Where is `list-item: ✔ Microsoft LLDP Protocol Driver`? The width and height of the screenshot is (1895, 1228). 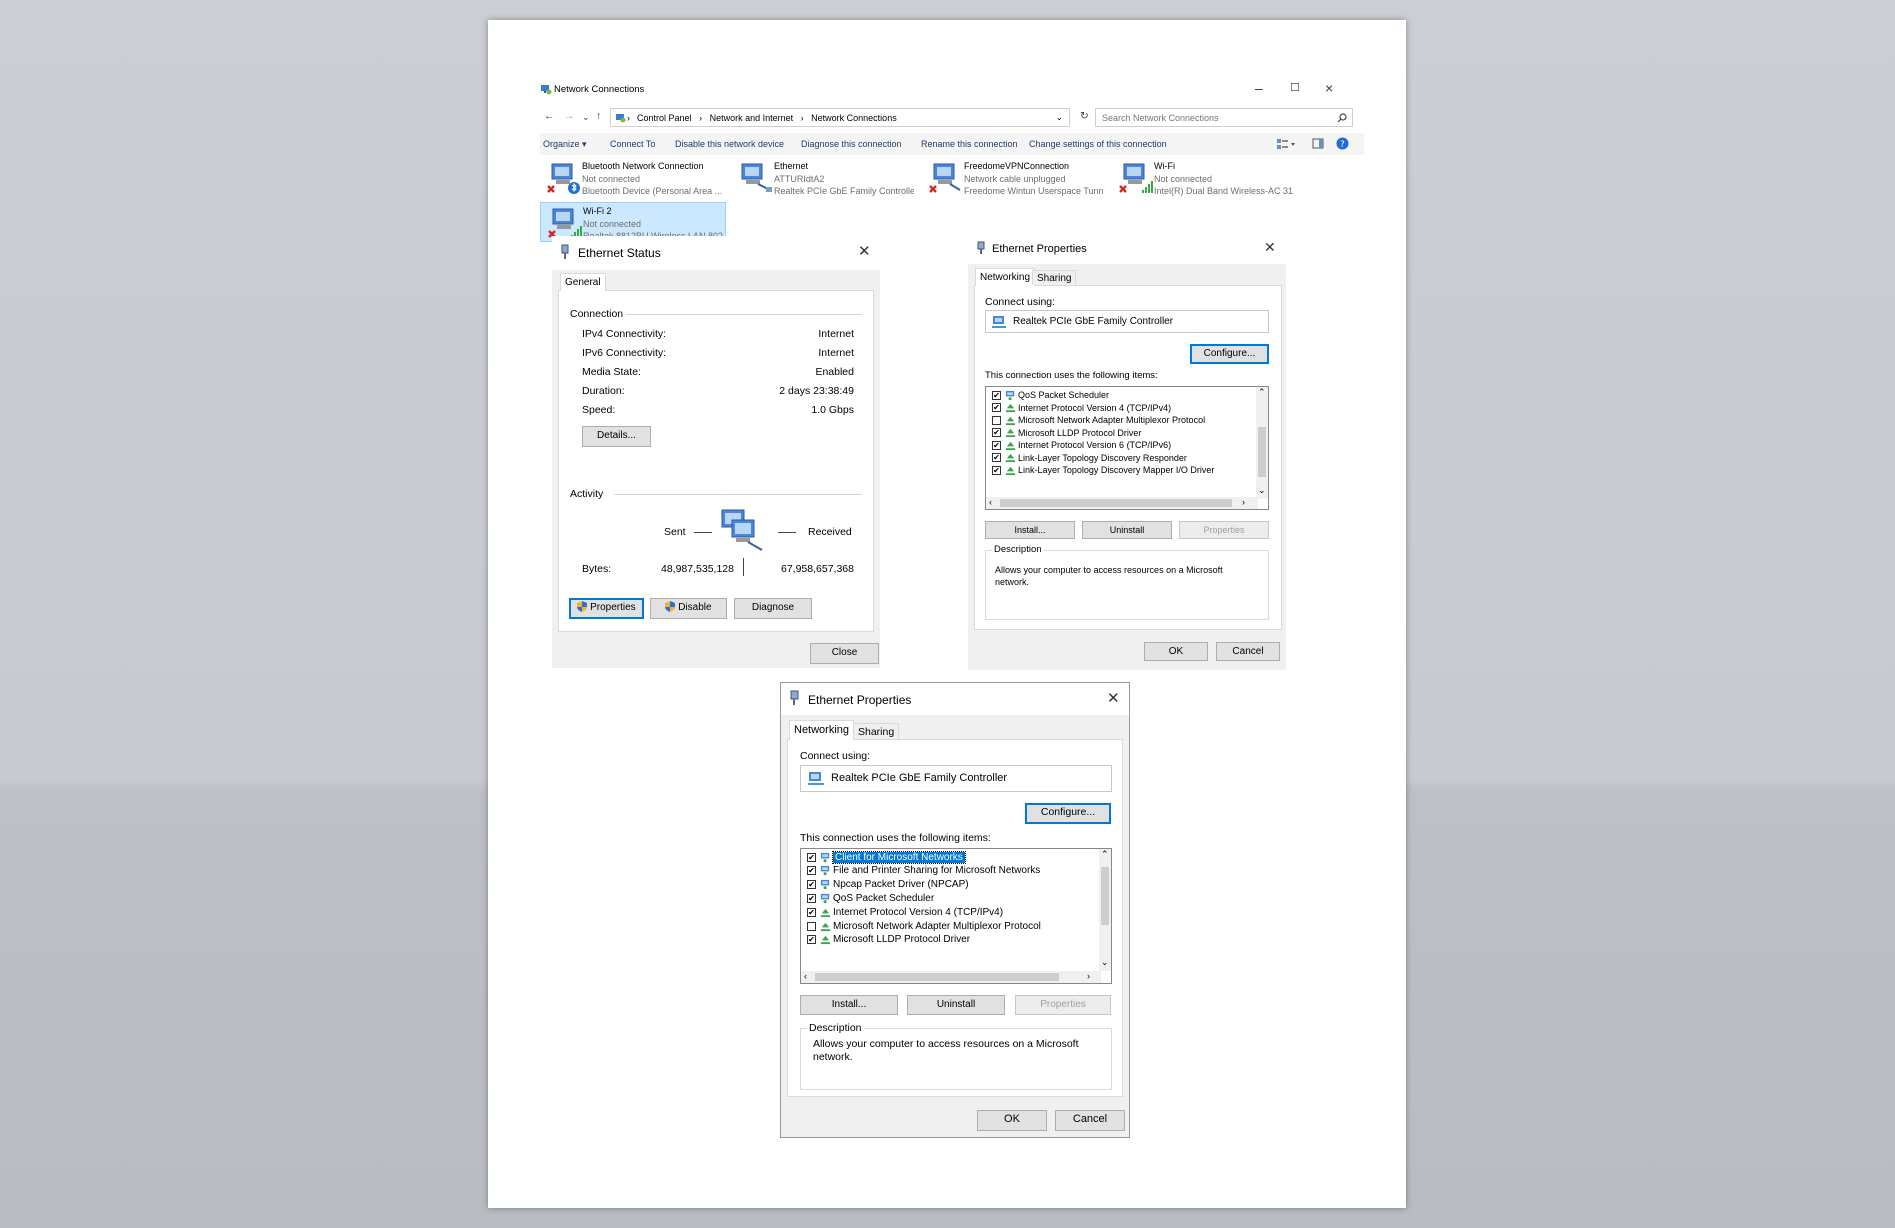 list-item: ✔ Microsoft LLDP Protocol Driver is located at coordinates (888, 940).